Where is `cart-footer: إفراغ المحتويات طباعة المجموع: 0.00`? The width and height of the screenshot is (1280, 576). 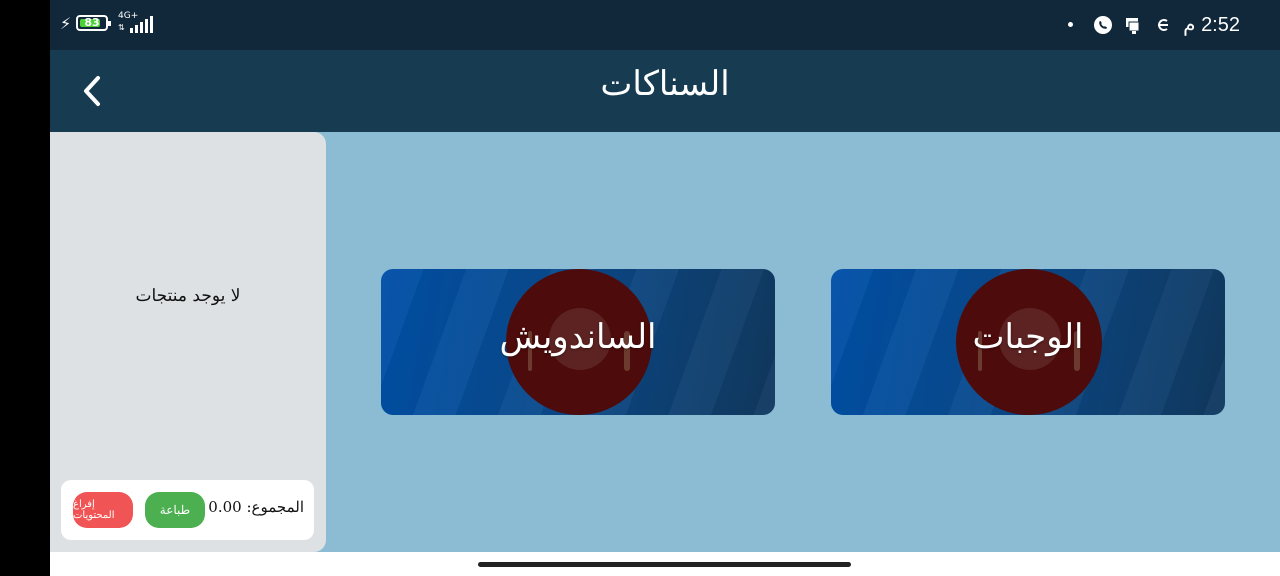
cart-footer: إفراغ المحتويات طباعة المجموع: 0.00 is located at coordinates (187, 510).